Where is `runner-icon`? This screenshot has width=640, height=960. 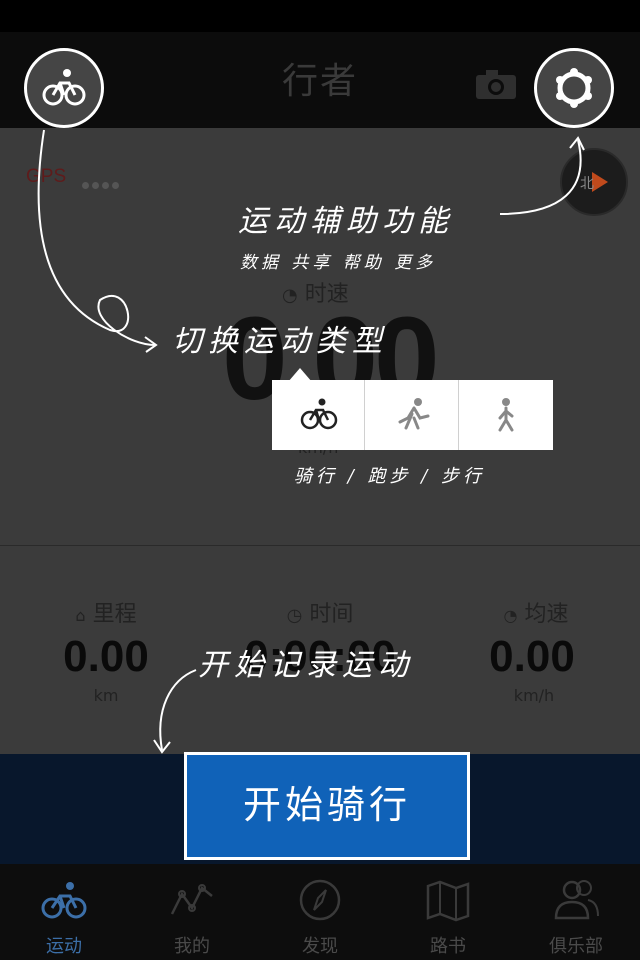
runner-icon is located at coordinates (414, 414).